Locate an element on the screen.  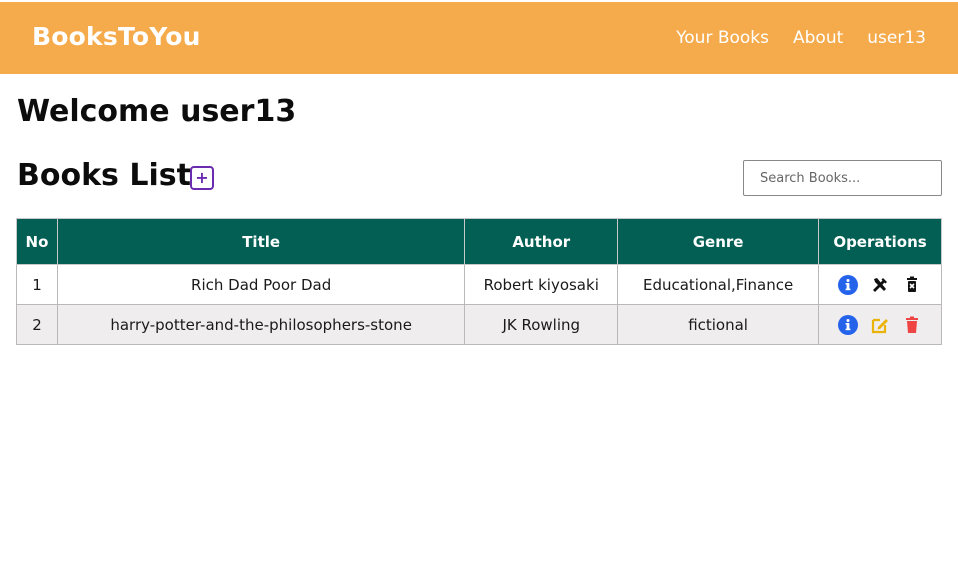
nav-link-your-books: Your Books is located at coordinates (722, 38).